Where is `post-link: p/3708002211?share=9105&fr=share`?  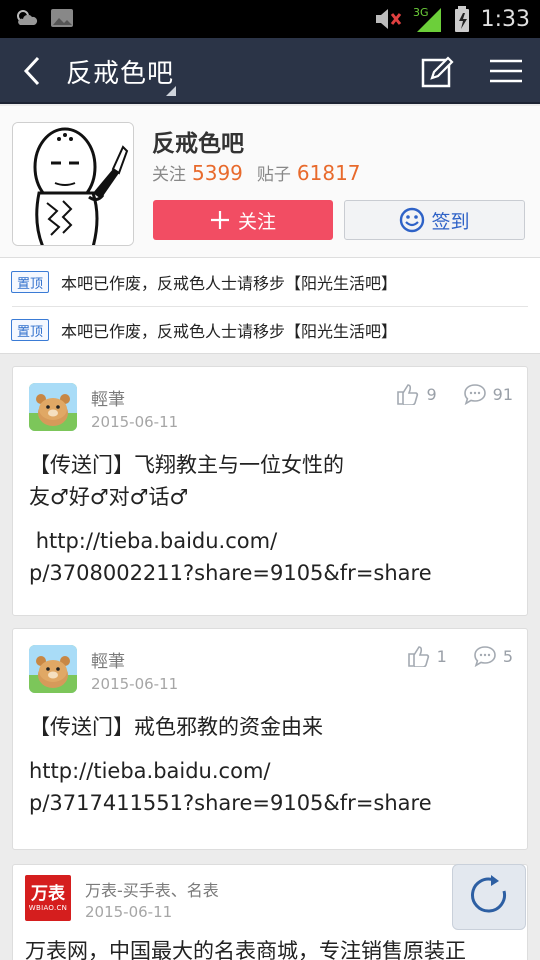
post-link: p/3708002211?share=9105&fr=share is located at coordinates (230, 573).